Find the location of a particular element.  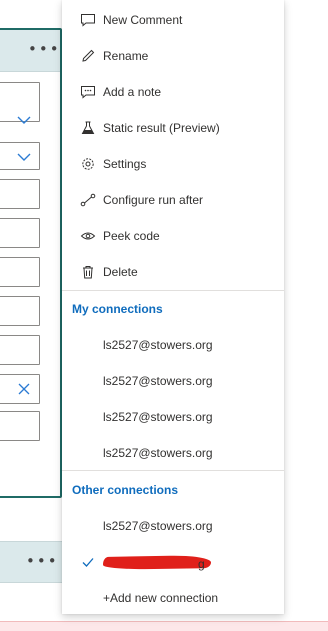

flask-icon is located at coordinates (88, 127).